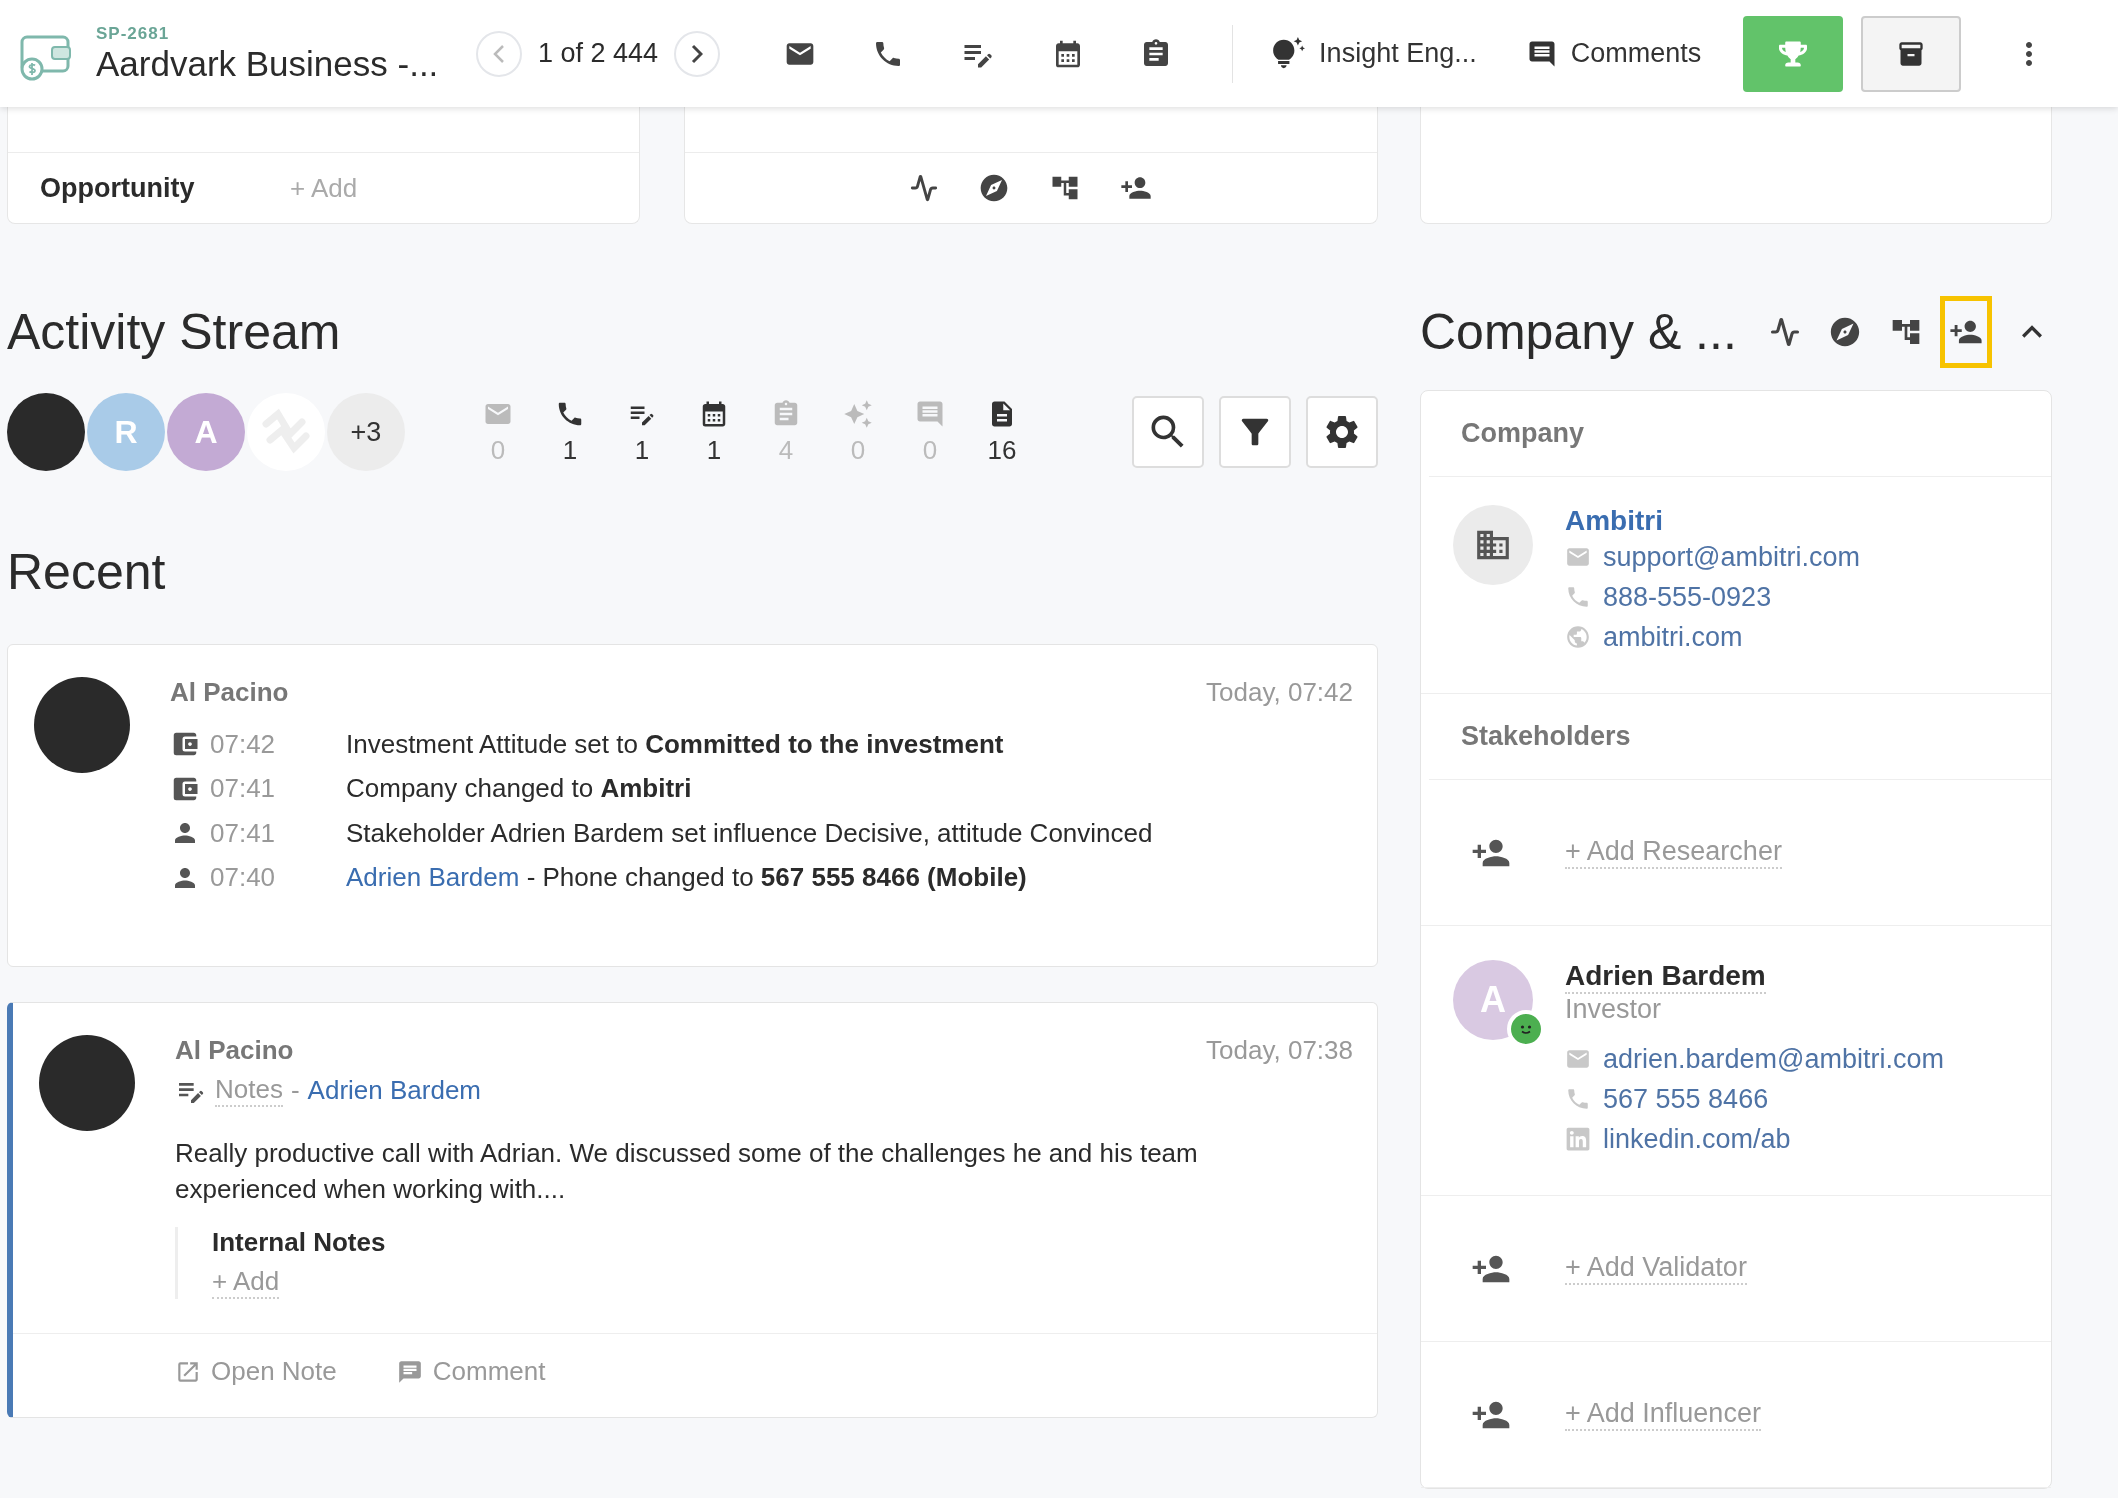 The image size is (2118, 1498). I want to click on change-text: Company changed to Ambitri, so click(519, 789).